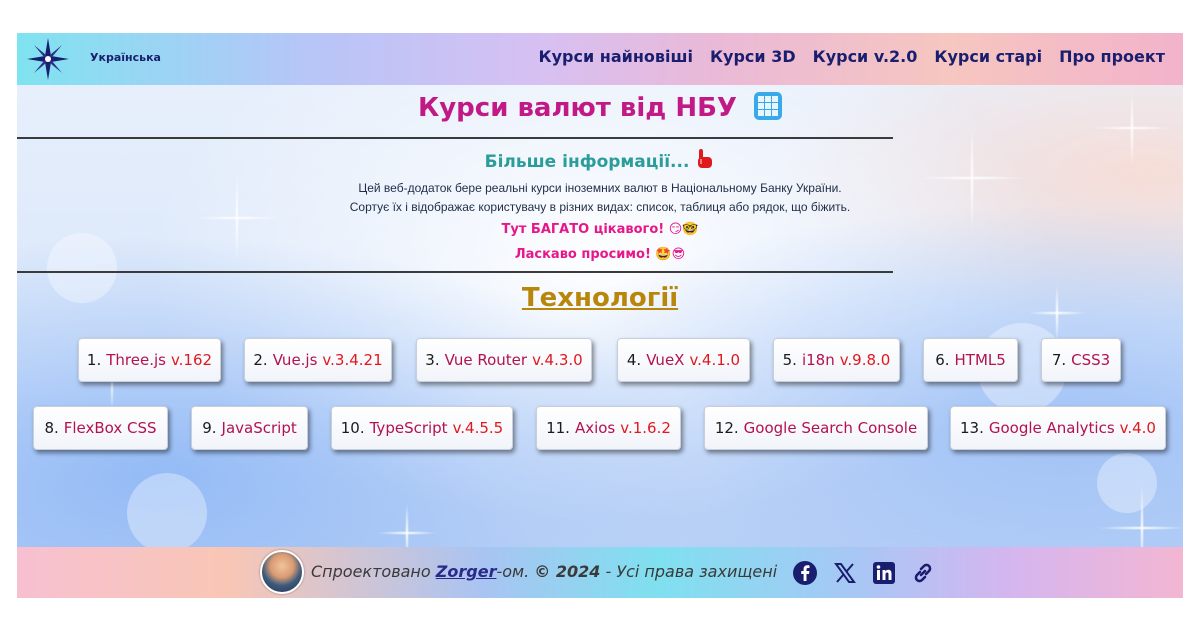 The width and height of the screenshot is (1200, 630). I want to click on tech-version: v.9.8.0, so click(865, 360).